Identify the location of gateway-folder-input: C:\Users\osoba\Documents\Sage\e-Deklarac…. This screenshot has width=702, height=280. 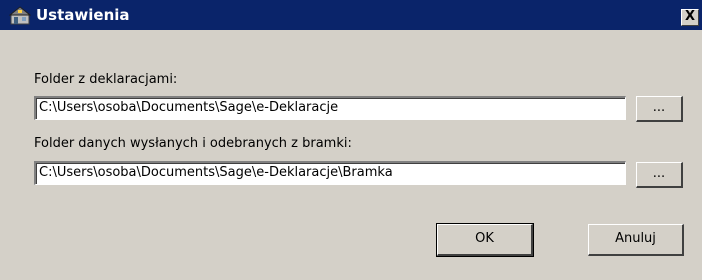
(330, 173).